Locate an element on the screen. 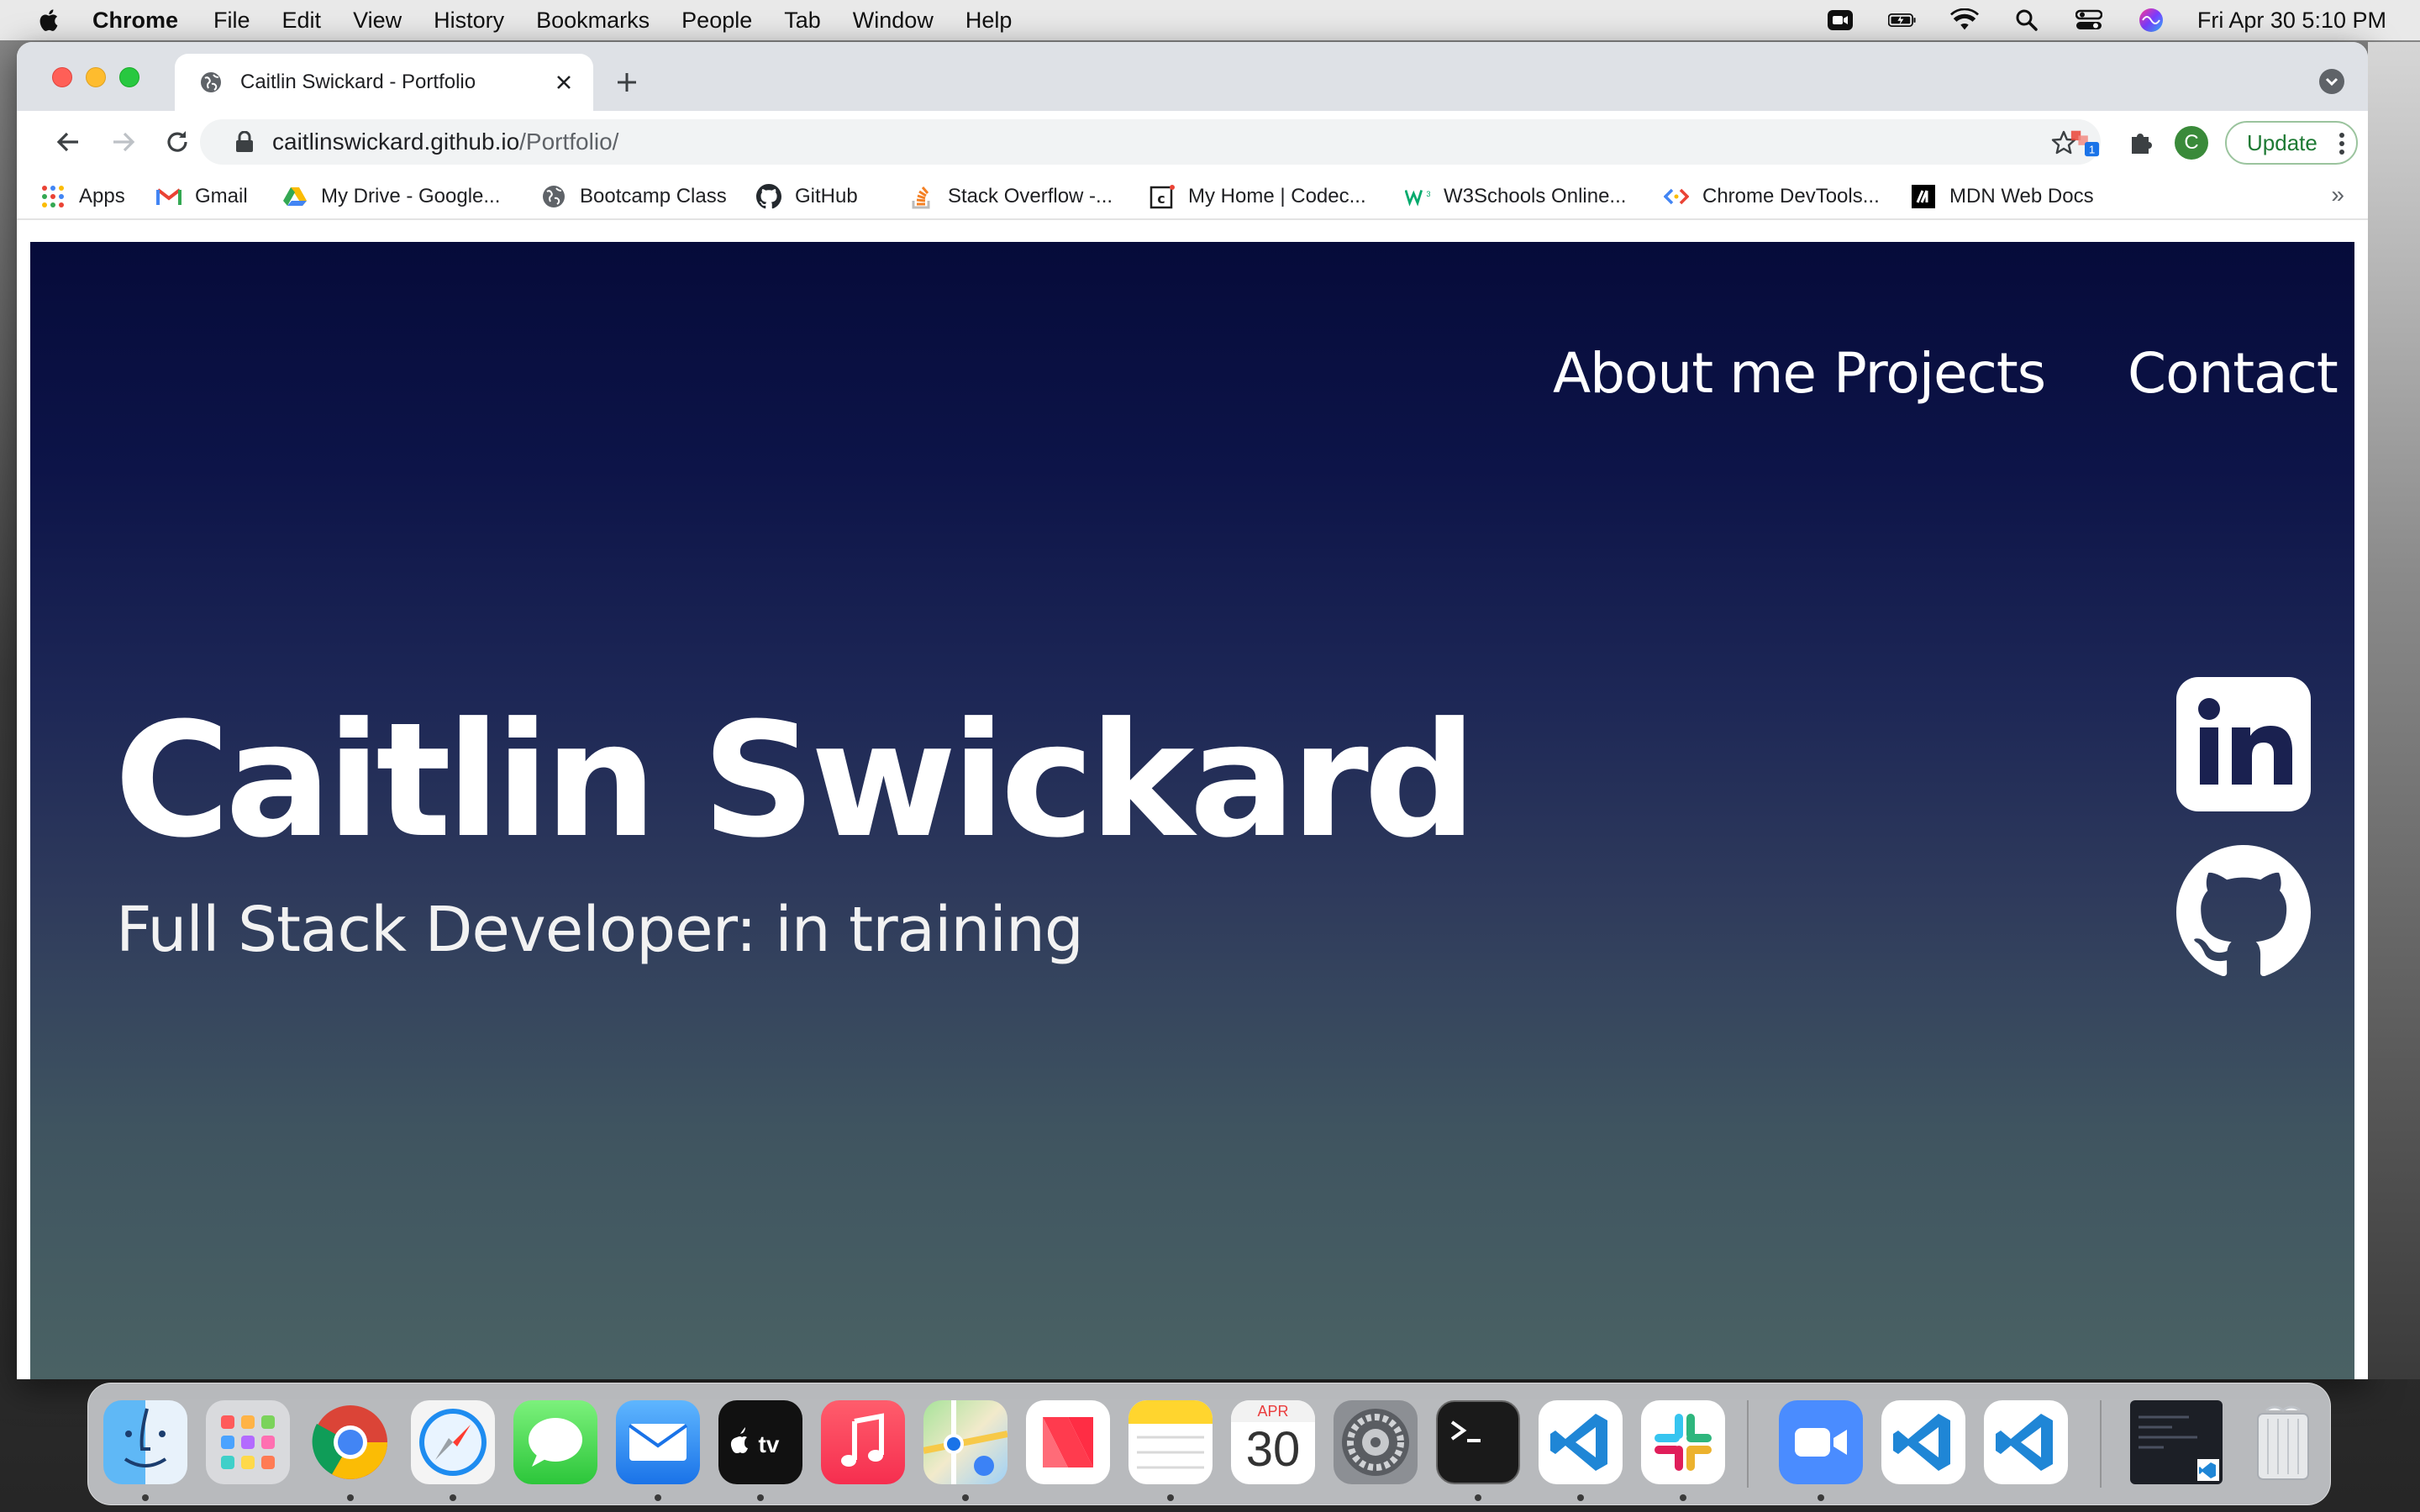 The image size is (2420, 1512). reload-button is located at coordinates (177, 142).